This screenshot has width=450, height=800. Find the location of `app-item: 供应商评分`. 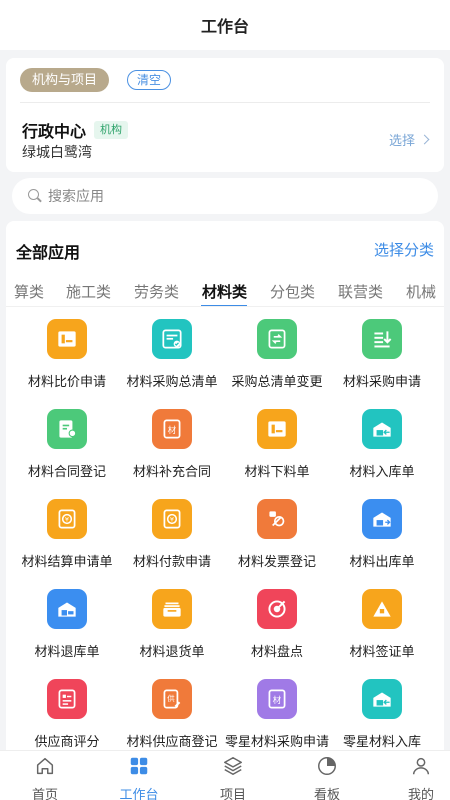

app-item: 供应商评分 is located at coordinates (67, 719).